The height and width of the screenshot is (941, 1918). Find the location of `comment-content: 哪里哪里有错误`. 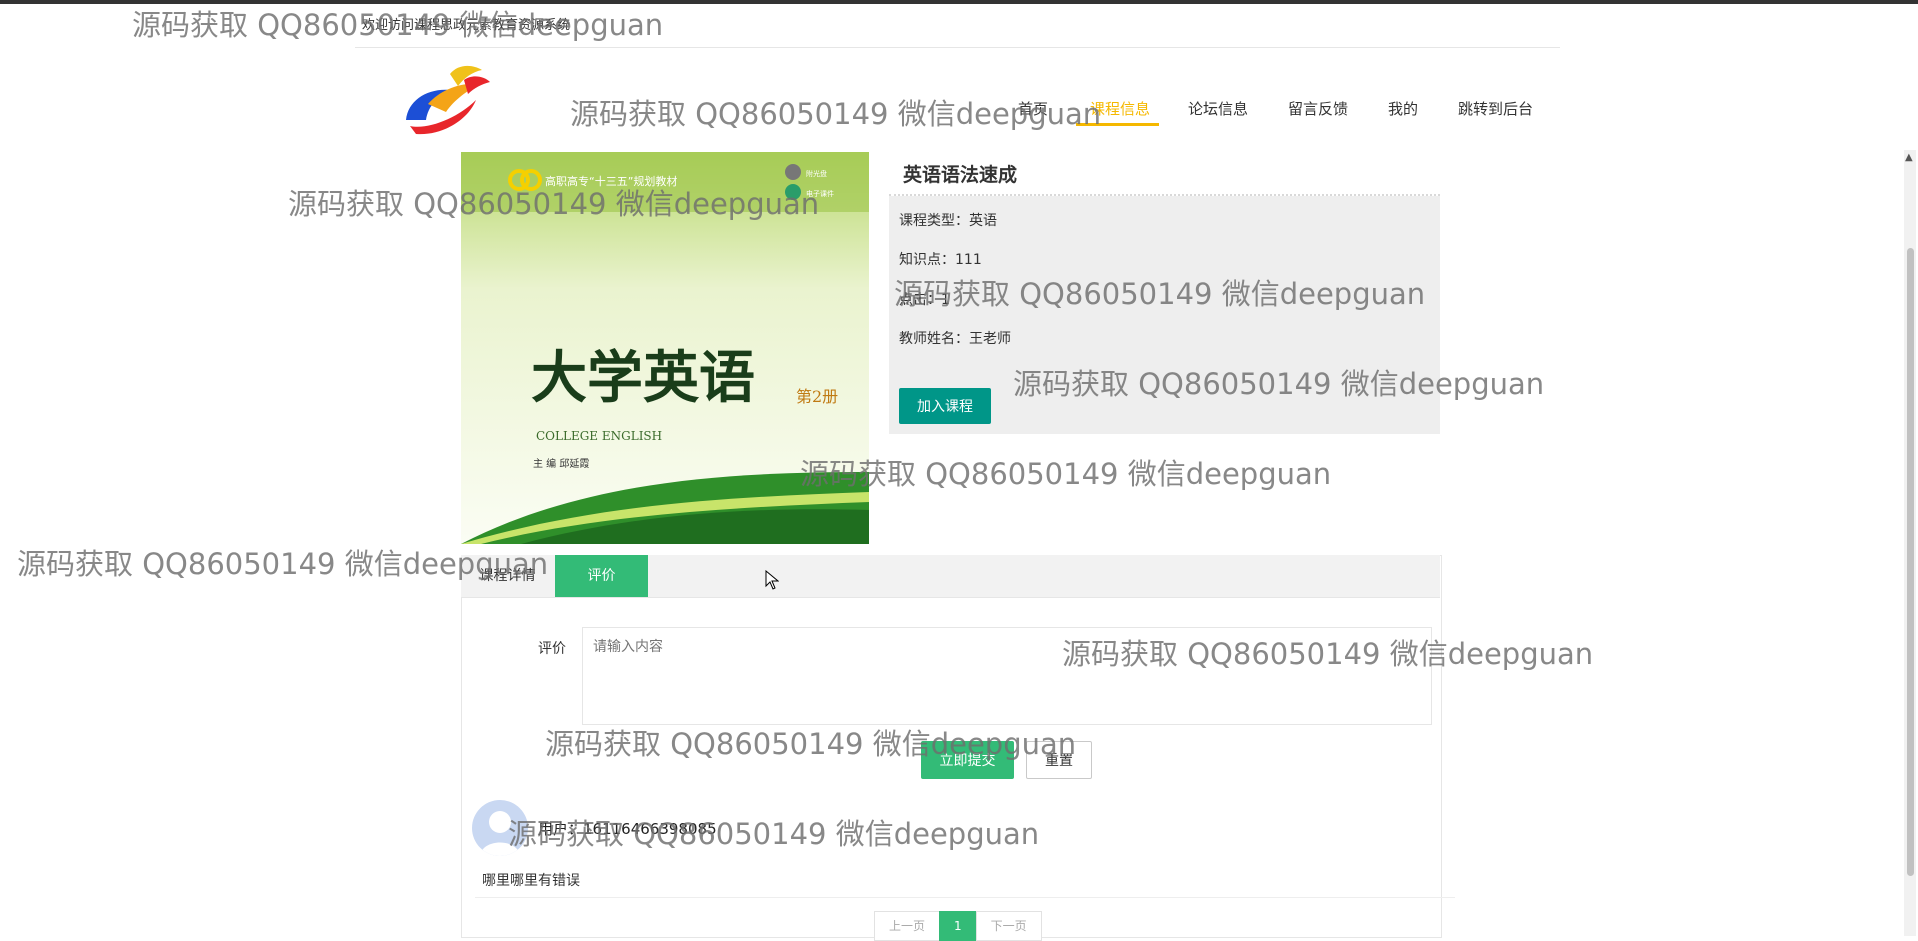

comment-content: 哪里哪里有错误 is located at coordinates (531, 881).